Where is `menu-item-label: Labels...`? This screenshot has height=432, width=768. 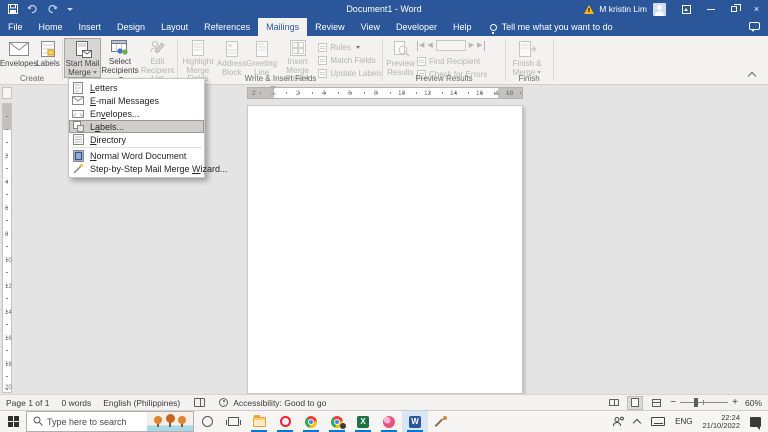 menu-item-label: Labels... is located at coordinates (107, 126).